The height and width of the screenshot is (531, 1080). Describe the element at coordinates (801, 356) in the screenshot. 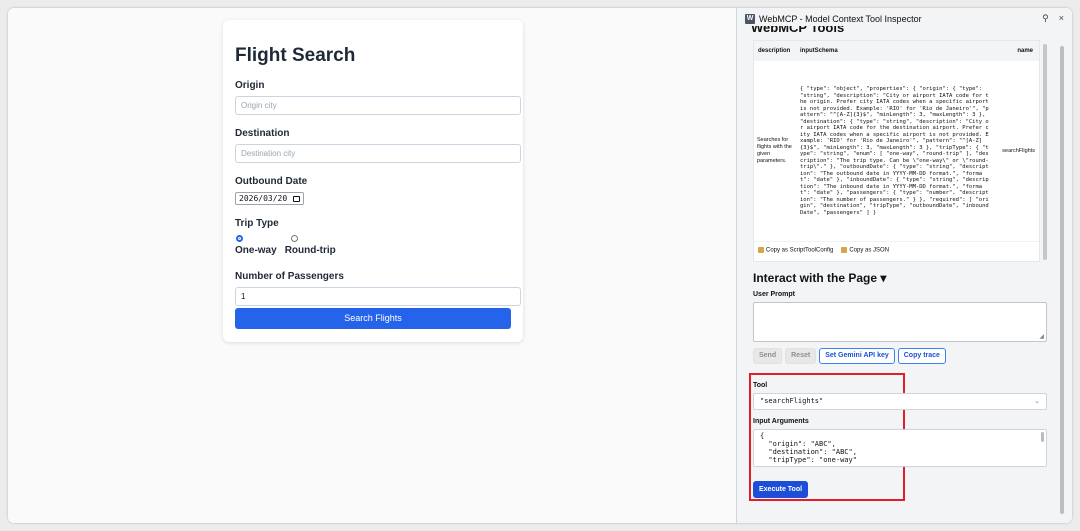

I see `reset-button: Reset` at that location.